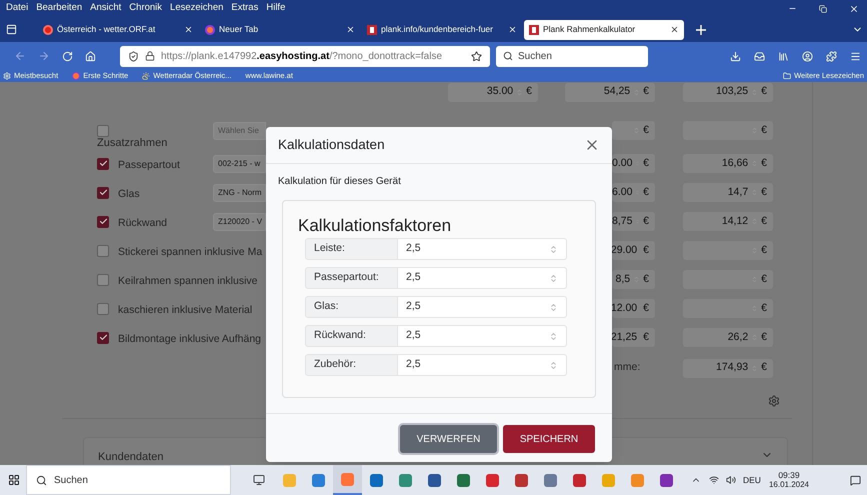 The width and height of the screenshot is (867, 495). I want to click on menu-item: Chronik, so click(145, 8).